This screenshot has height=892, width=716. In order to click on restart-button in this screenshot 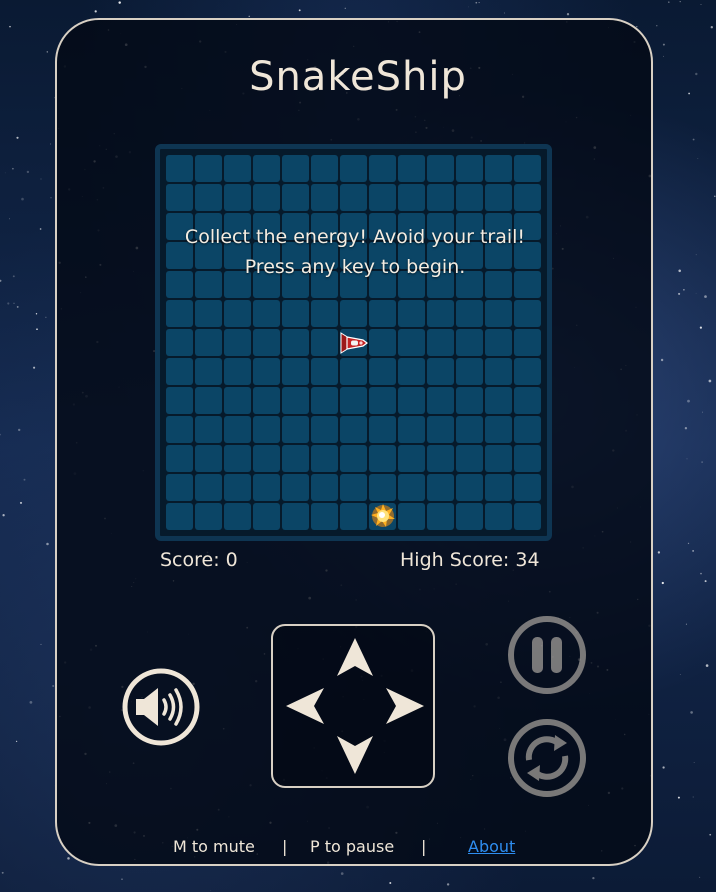, I will do `click(547, 758)`.